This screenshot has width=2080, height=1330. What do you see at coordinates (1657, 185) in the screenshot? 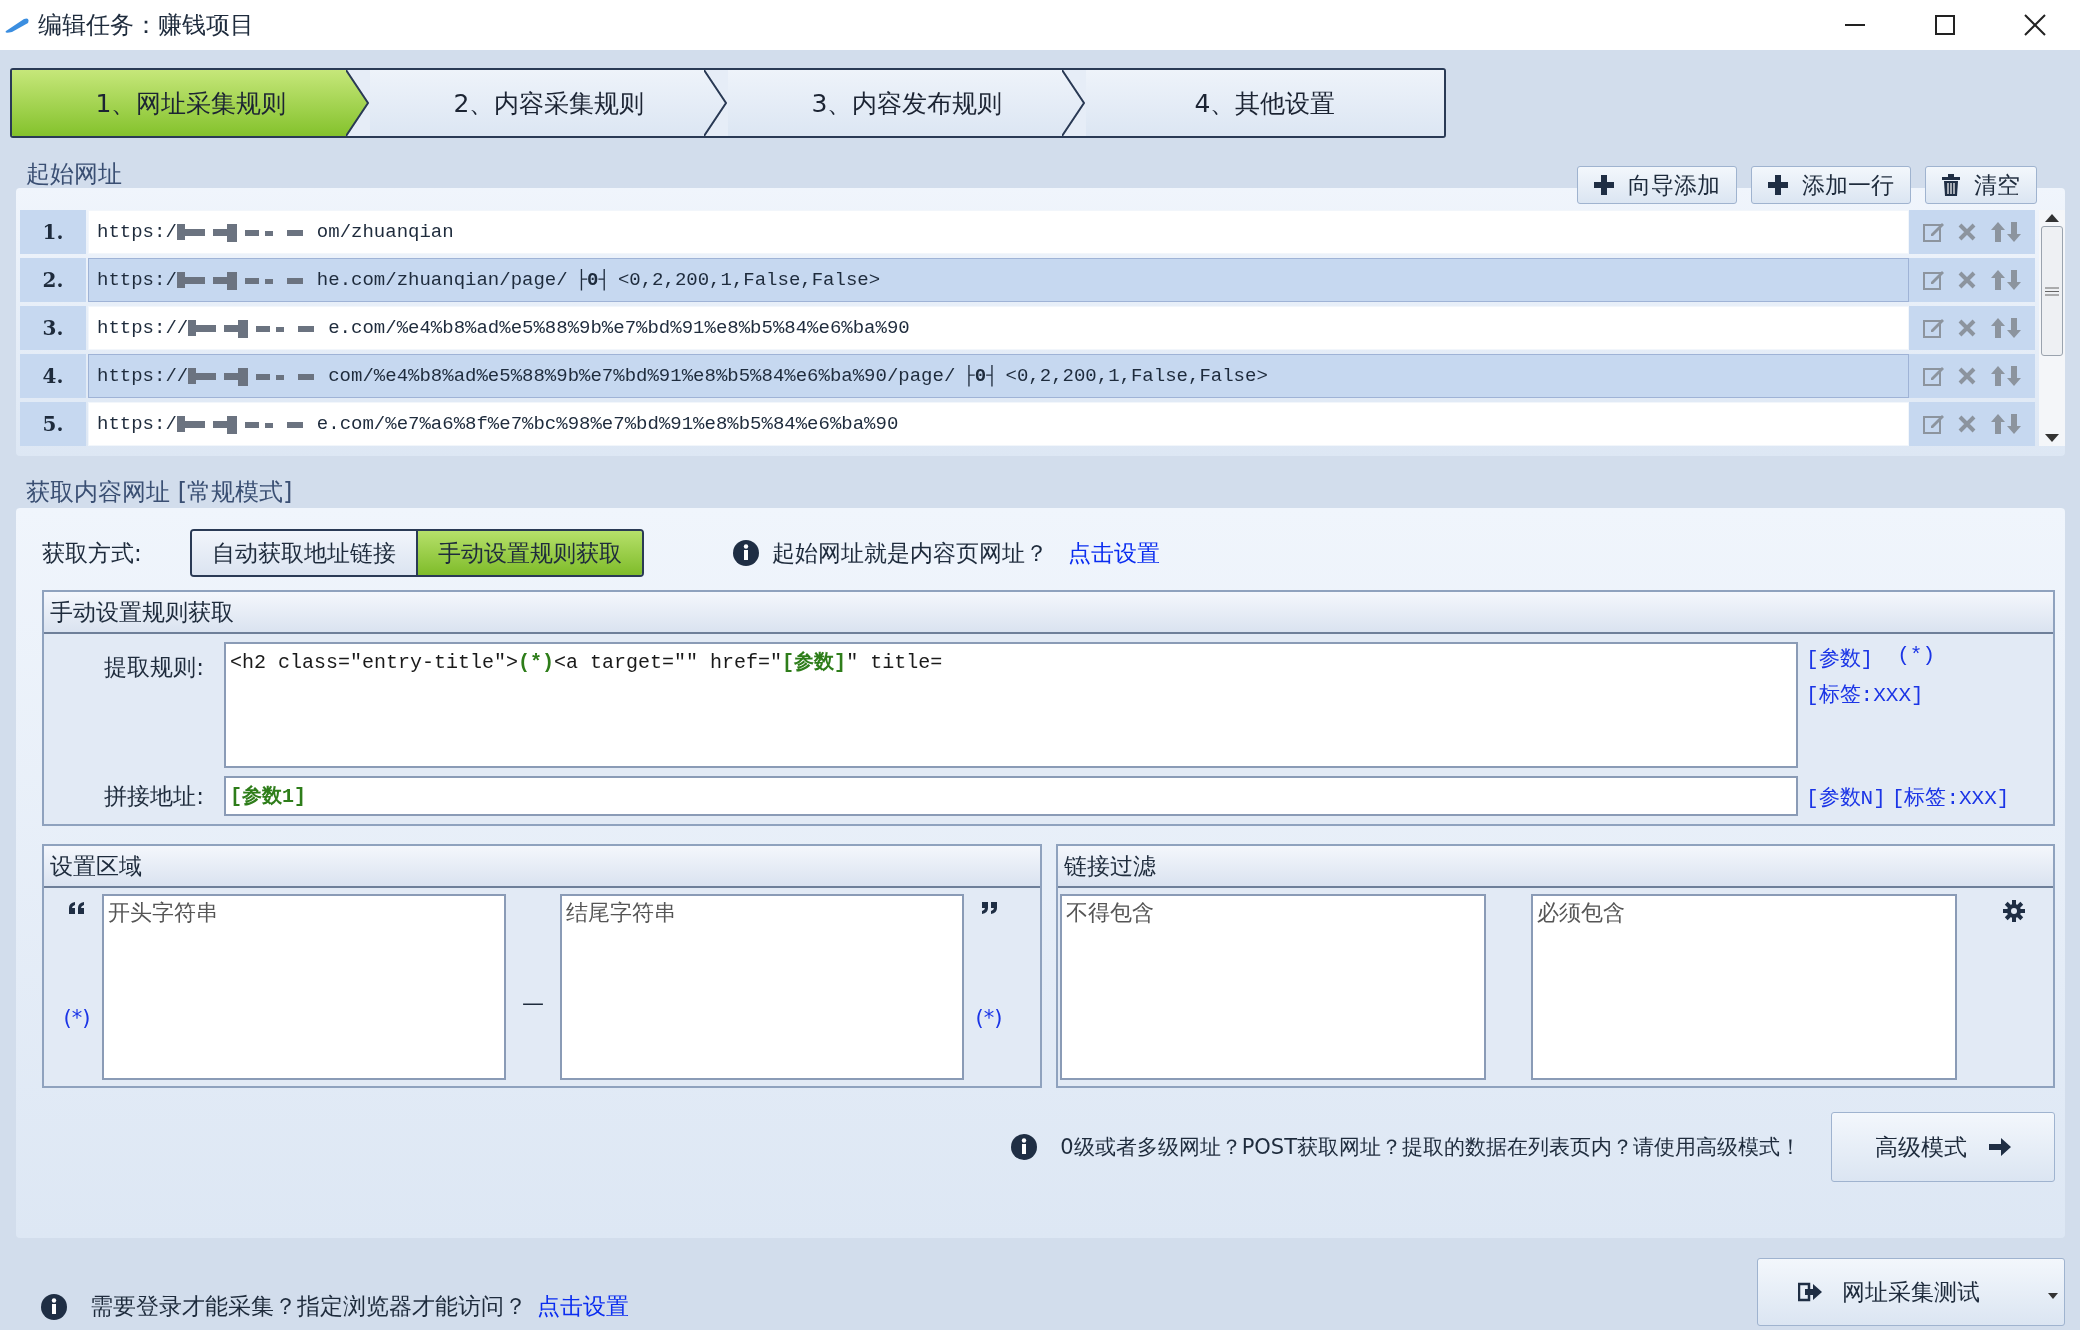
I see `toolbar-button: 向导添加` at bounding box center [1657, 185].